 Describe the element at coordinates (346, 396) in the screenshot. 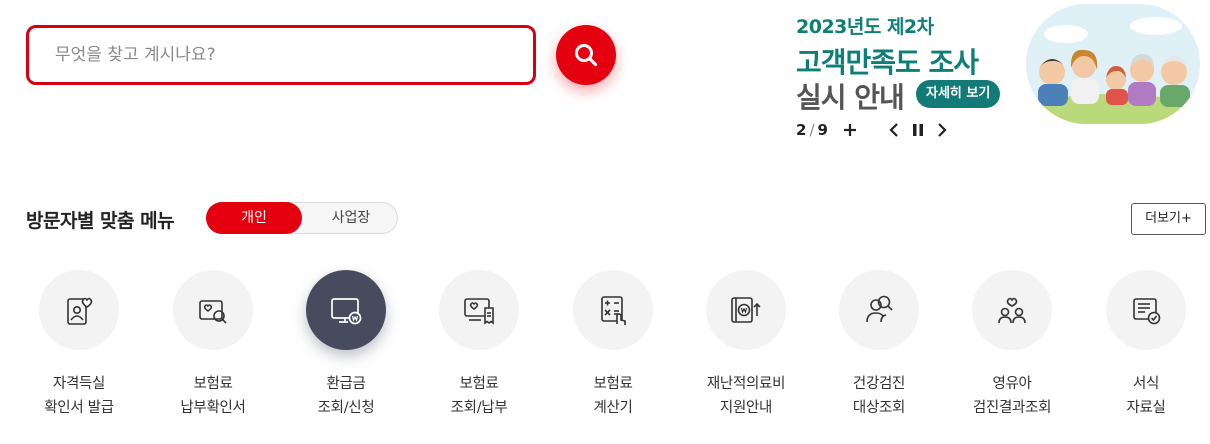

I see `menu-item-label: 환급금 조회/신청` at that location.